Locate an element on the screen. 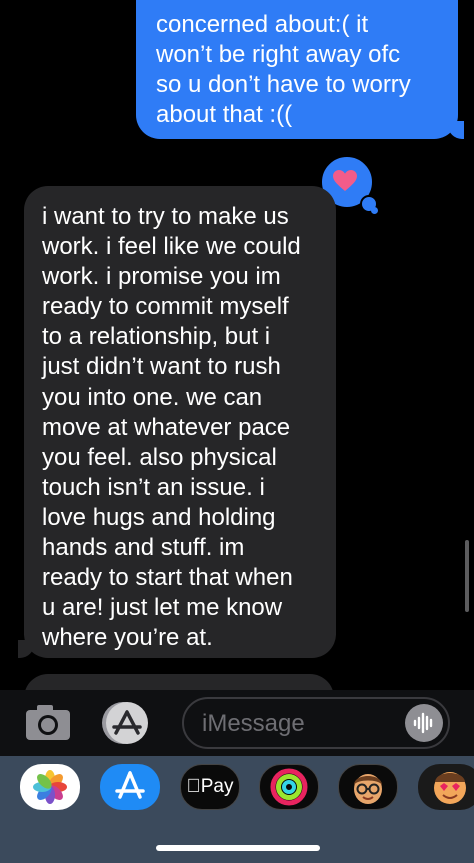  photos-icon is located at coordinates (50, 787).